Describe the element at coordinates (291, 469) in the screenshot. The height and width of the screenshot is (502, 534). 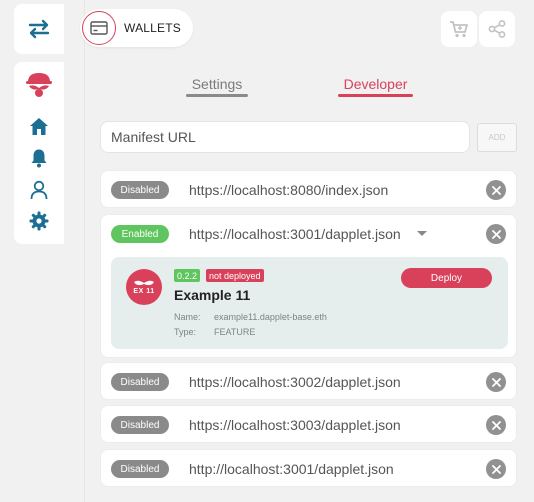
I see `registry-url: http://localhost:3001/dapplet.json` at that location.